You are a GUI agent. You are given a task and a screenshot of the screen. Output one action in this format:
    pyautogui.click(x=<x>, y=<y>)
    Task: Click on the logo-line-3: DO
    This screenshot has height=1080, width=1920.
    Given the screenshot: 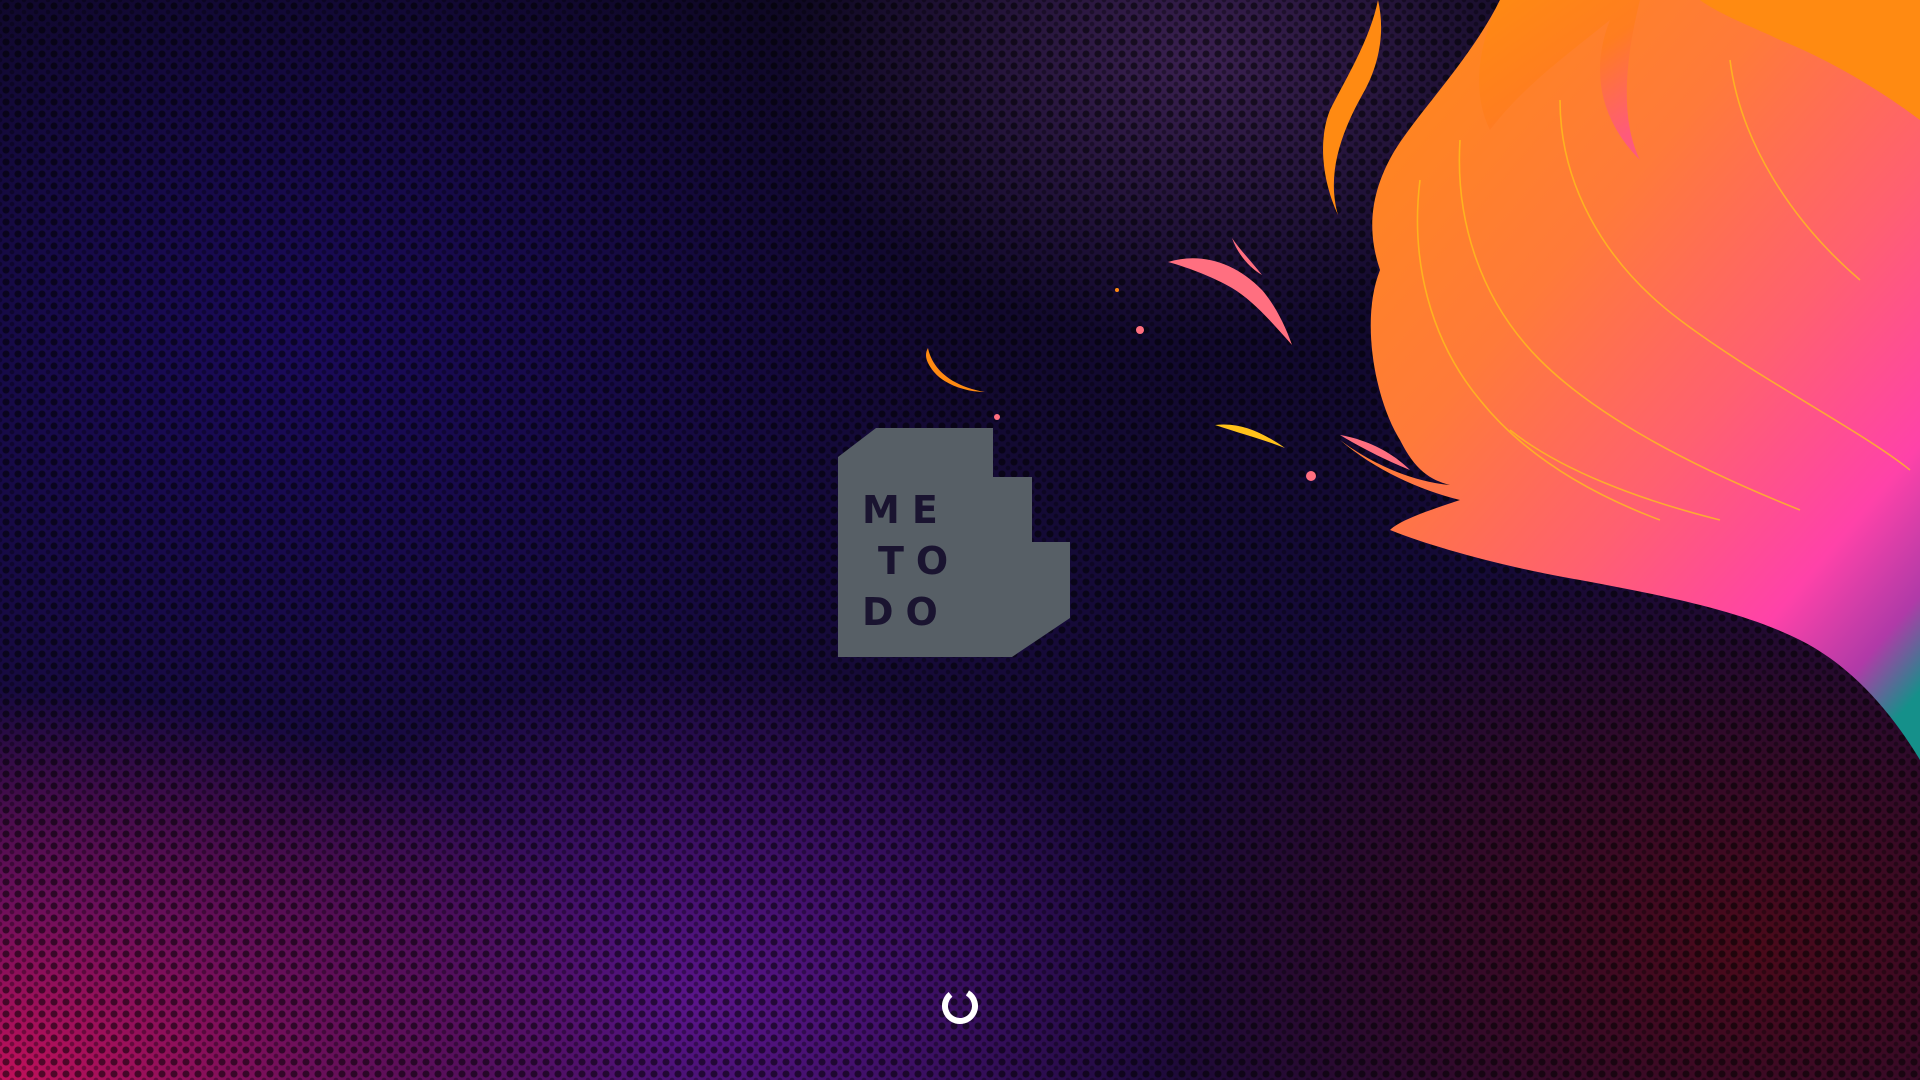 What is the action you would take?
    pyautogui.click(x=906, y=612)
    